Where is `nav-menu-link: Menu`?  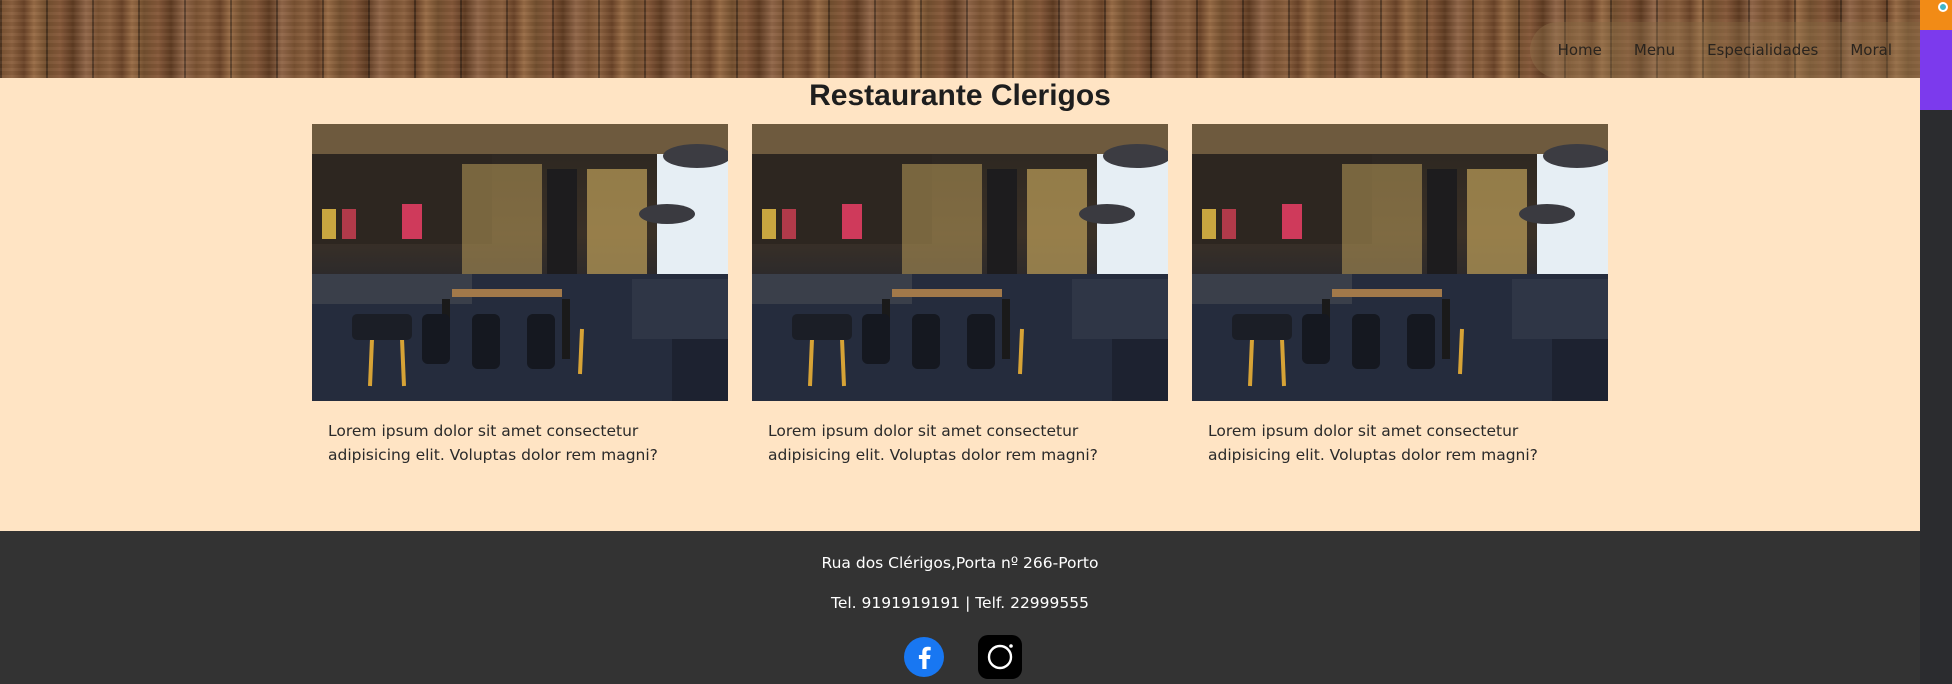 nav-menu-link: Menu is located at coordinates (1654, 50).